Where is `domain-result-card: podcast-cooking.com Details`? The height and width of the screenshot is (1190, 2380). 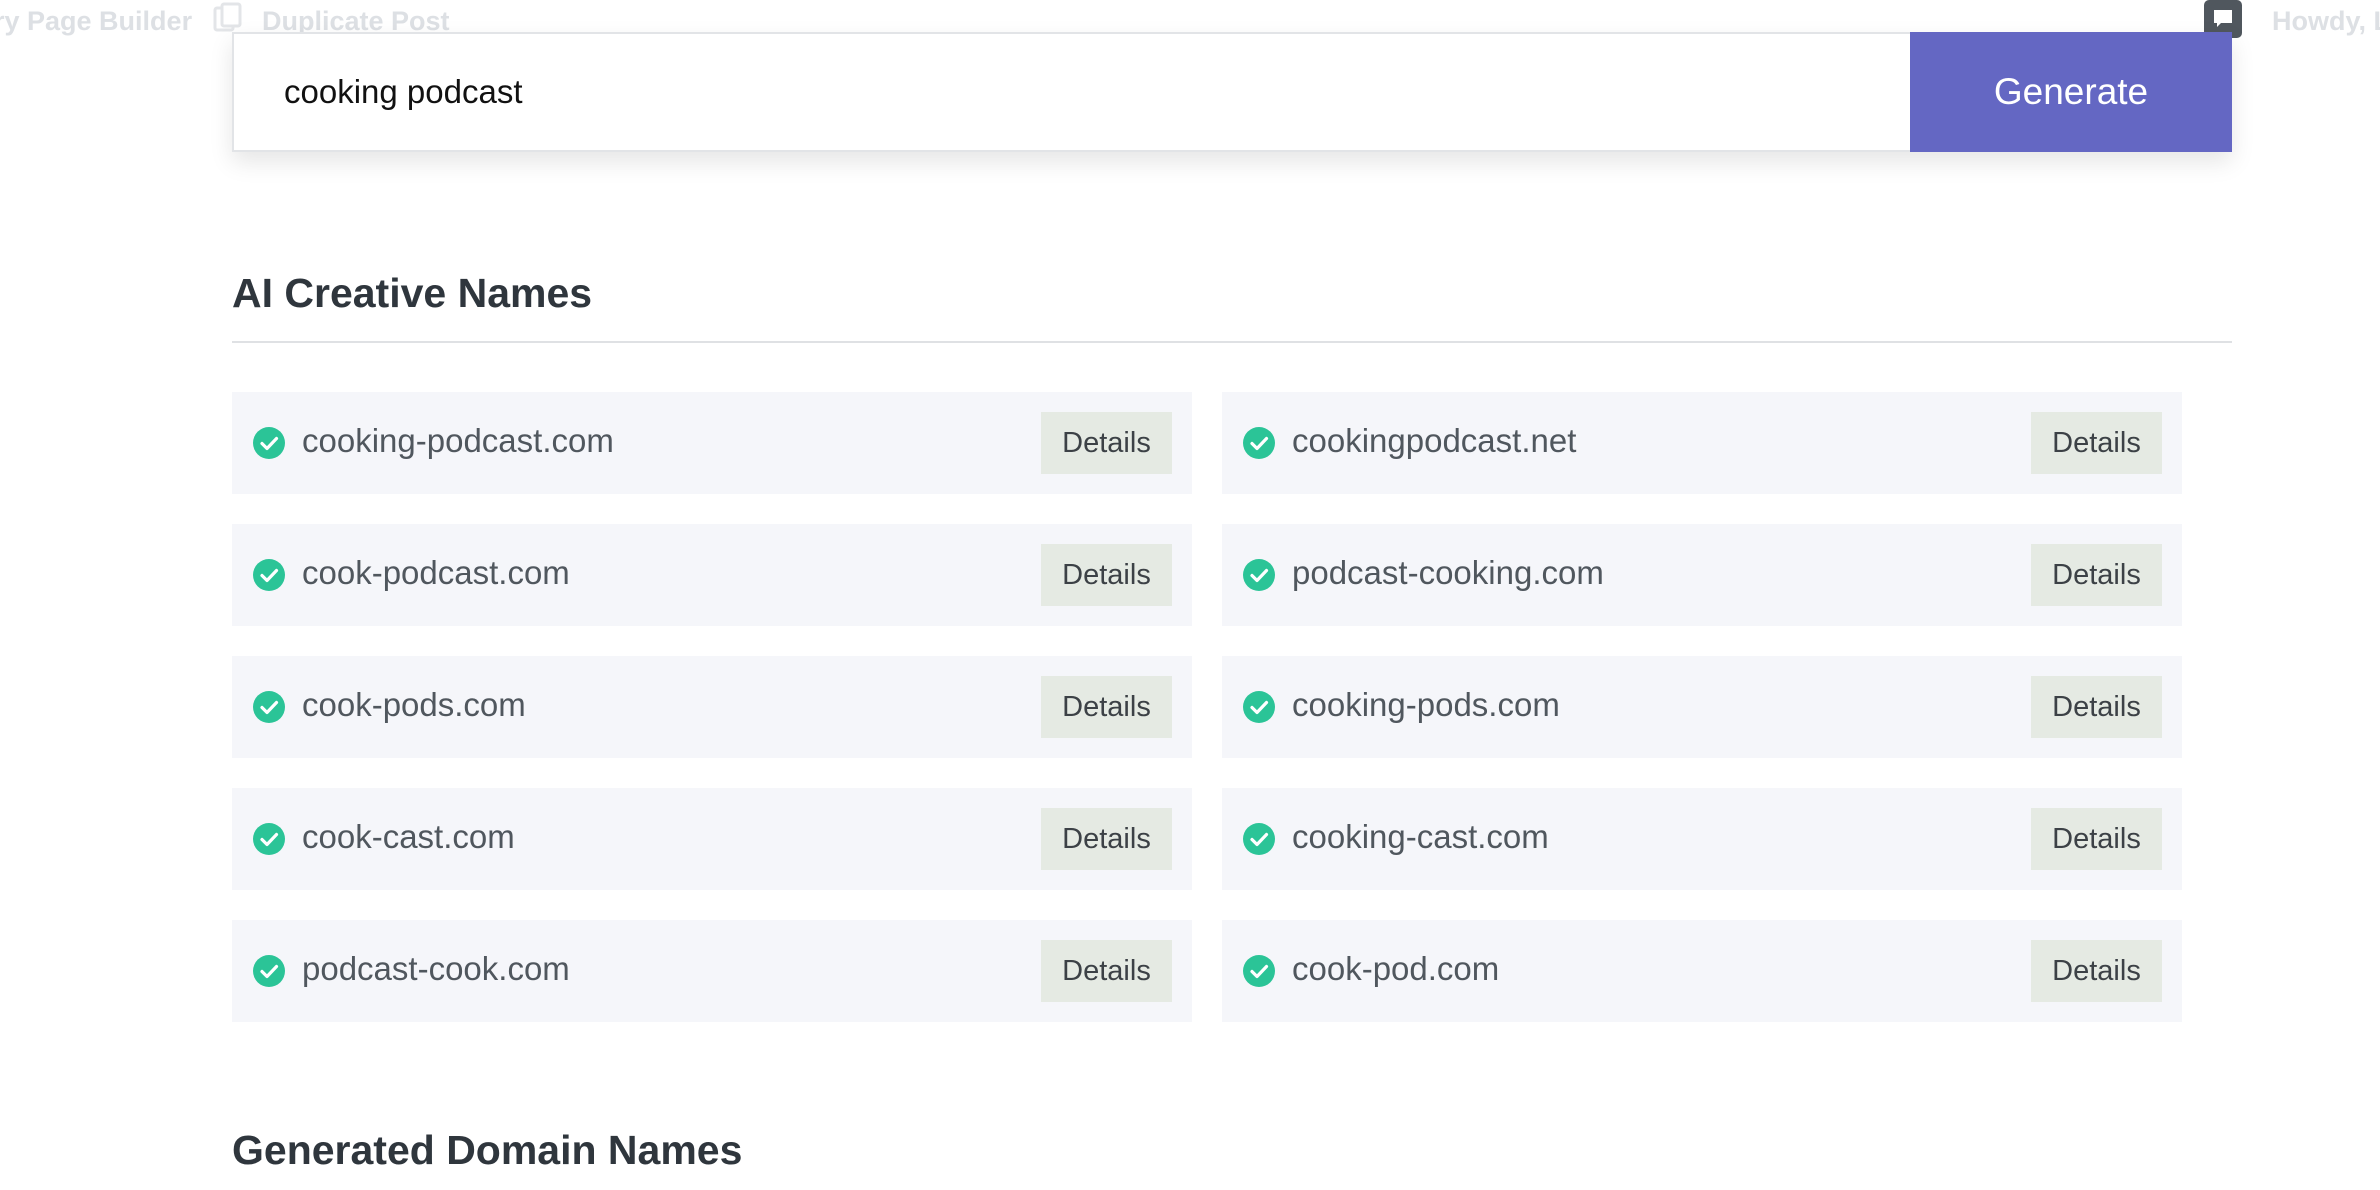 domain-result-card: podcast-cooking.com Details is located at coordinates (1702, 575).